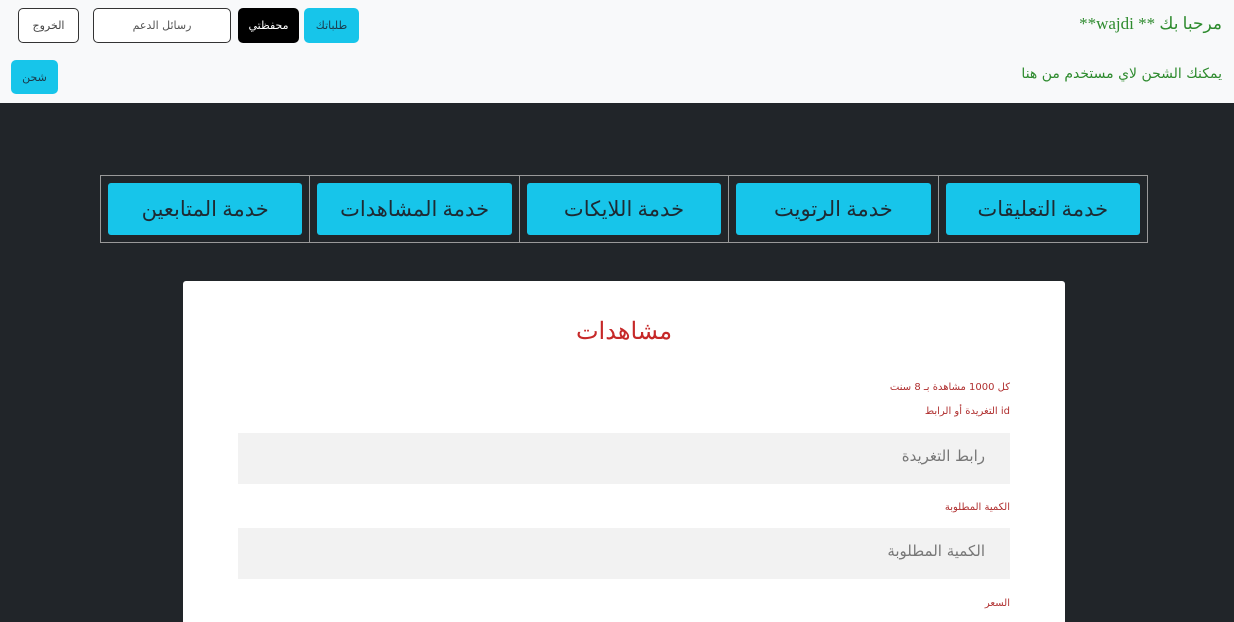 The width and height of the screenshot is (1234, 622). I want to click on service-cell: خدمة المتابعين, so click(205, 209).